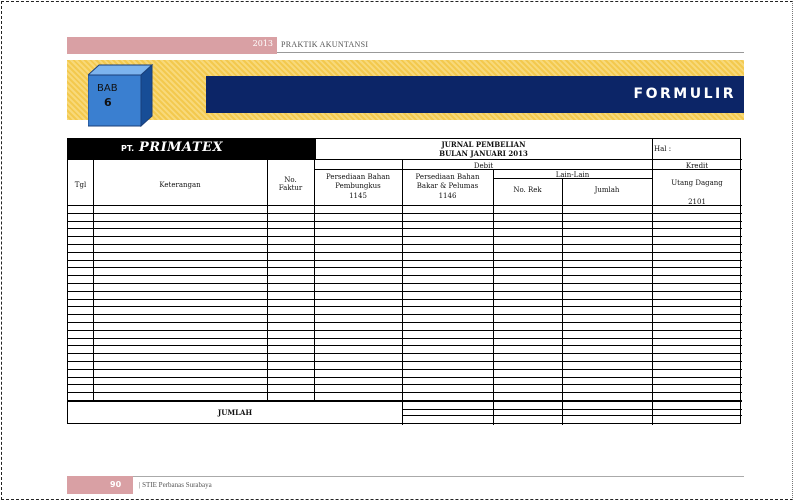  I want to click on col-pembungkus-1: Persediaan Bahan, so click(358, 177).